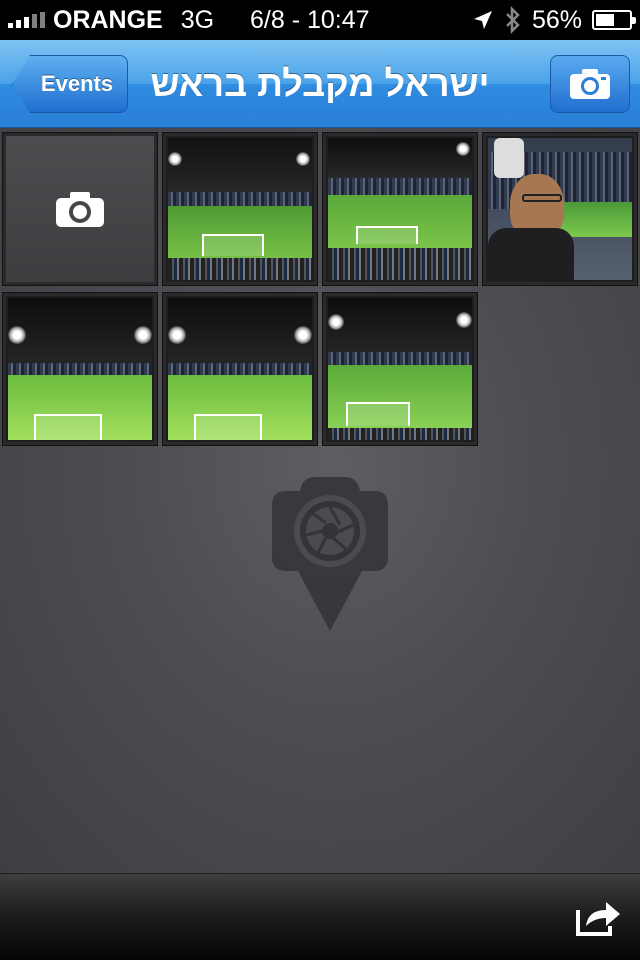  What do you see at coordinates (70, 84) in the screenshot?
I see `back-button-events: Events` at bounding box center [70, 84].